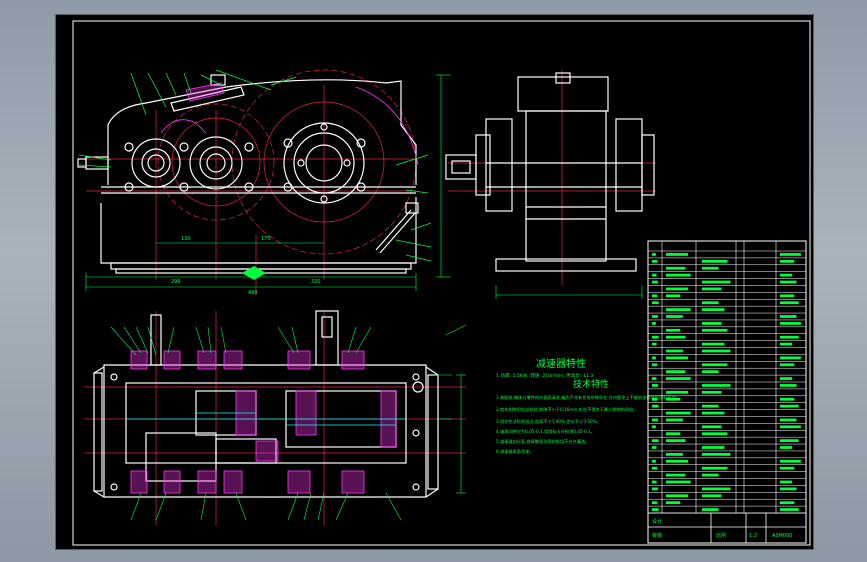  I want to click on title-row-label-2: 审核, so click(657, 535).